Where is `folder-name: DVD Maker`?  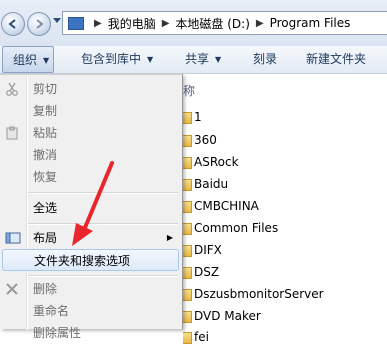 folder-name: DVD Maker is located at coordinates (227, 316).